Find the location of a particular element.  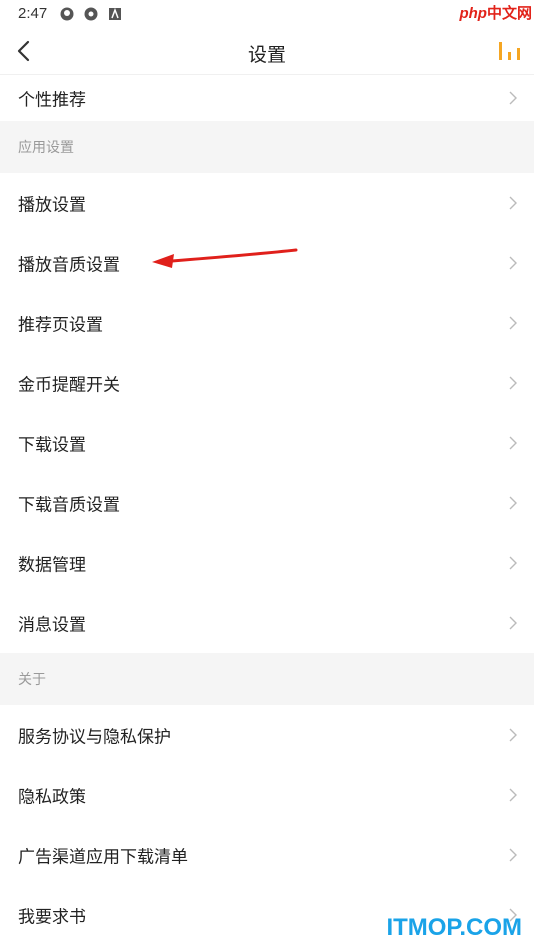

itmop-watermark: ITMOP.COM is located at coordinates (454, 927).